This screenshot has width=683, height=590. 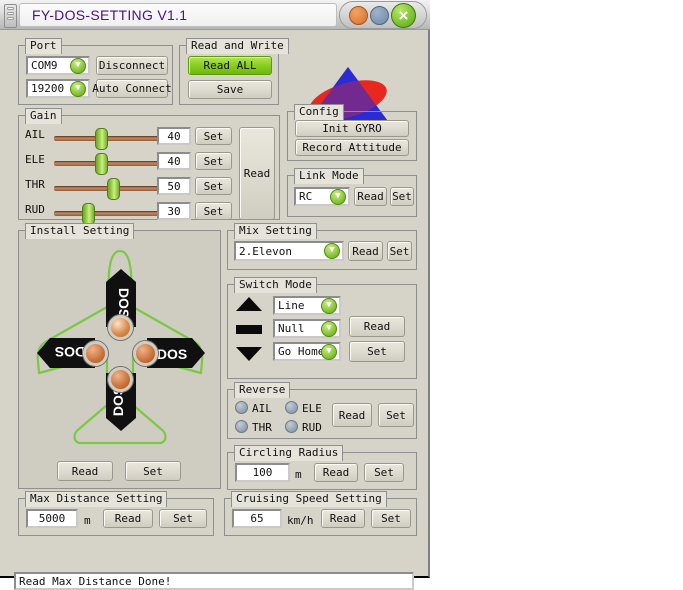 I want to click on mix-setting-select: 2.Elevon ▼, so click(x=289, y=251).